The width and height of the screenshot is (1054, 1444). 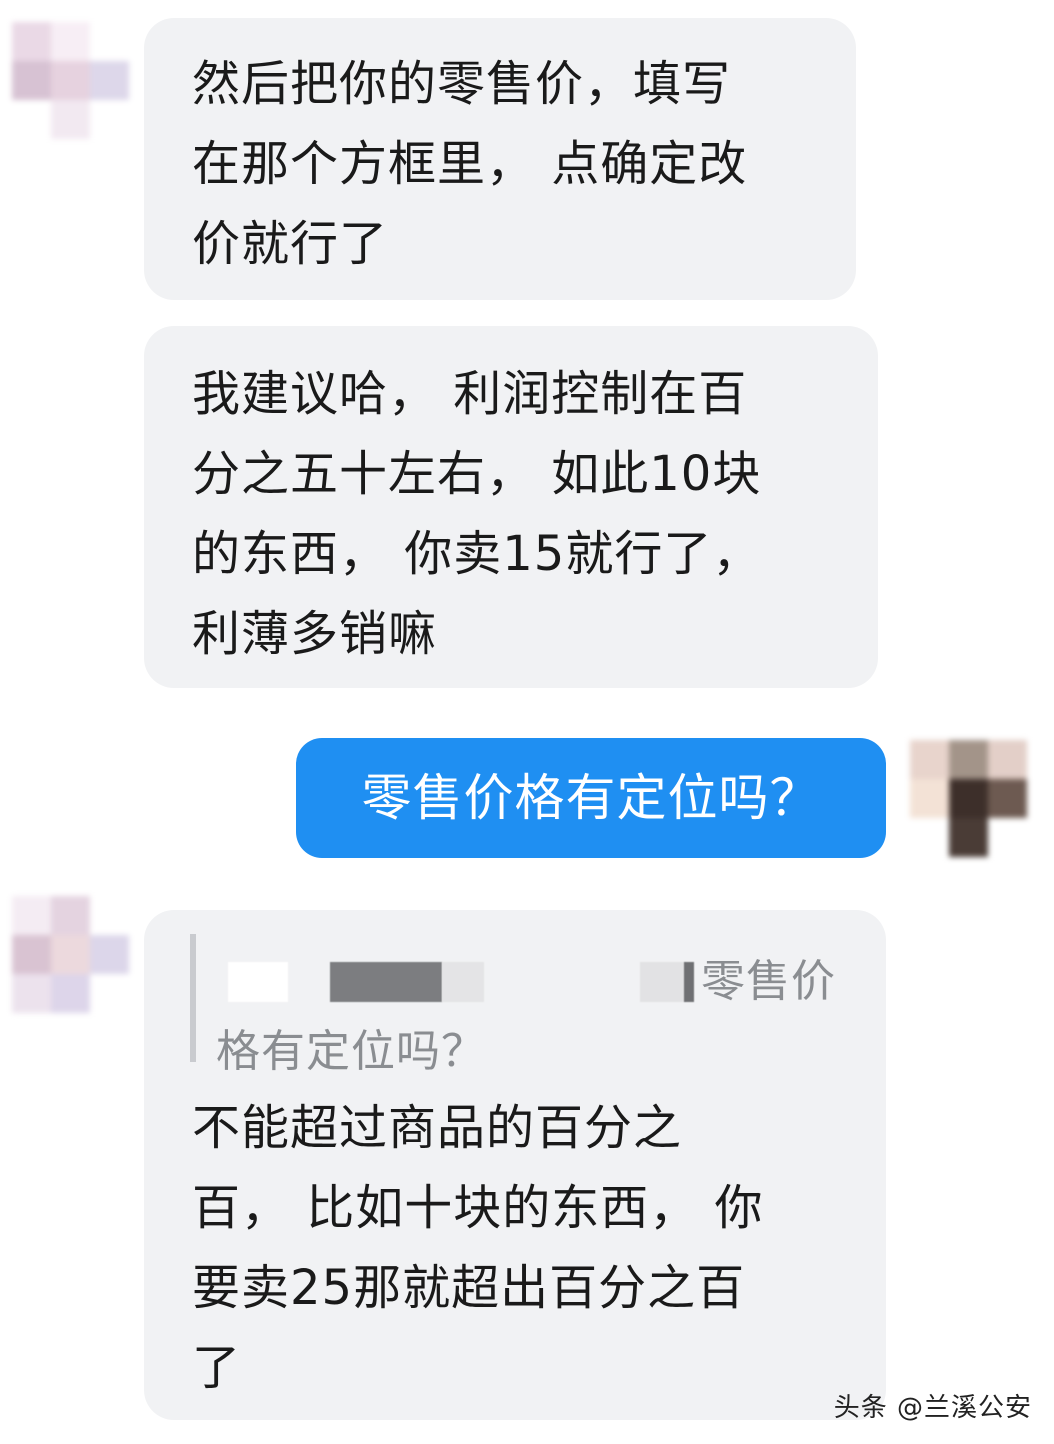 I want to click on quoted-message: 零售价 格有定位吗？, so click(x=515, y=1005).